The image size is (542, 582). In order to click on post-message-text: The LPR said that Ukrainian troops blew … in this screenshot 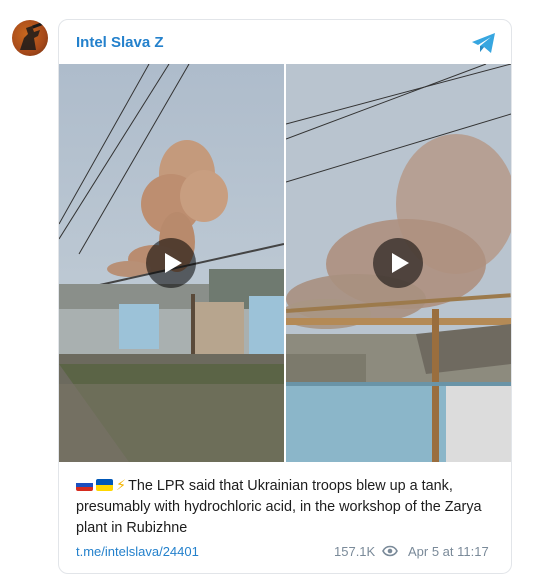, I will do `click(279, 507)`.